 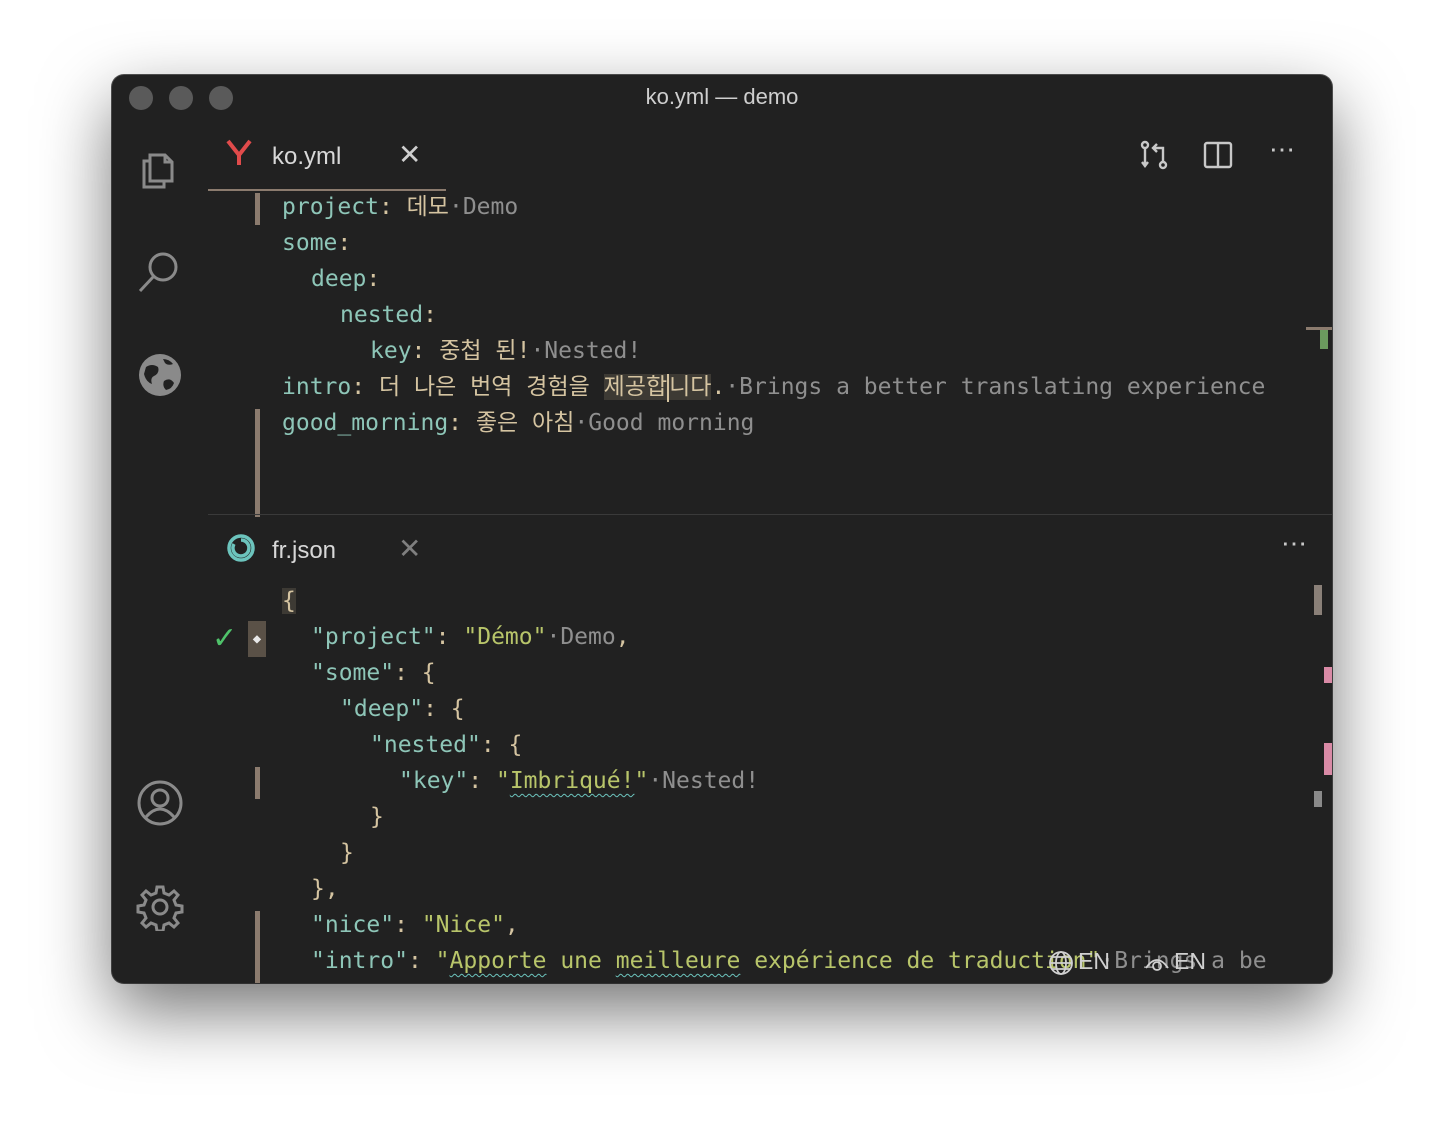 I want to click on title-bar: ko.yml — demo, so click(x=722, y=98).